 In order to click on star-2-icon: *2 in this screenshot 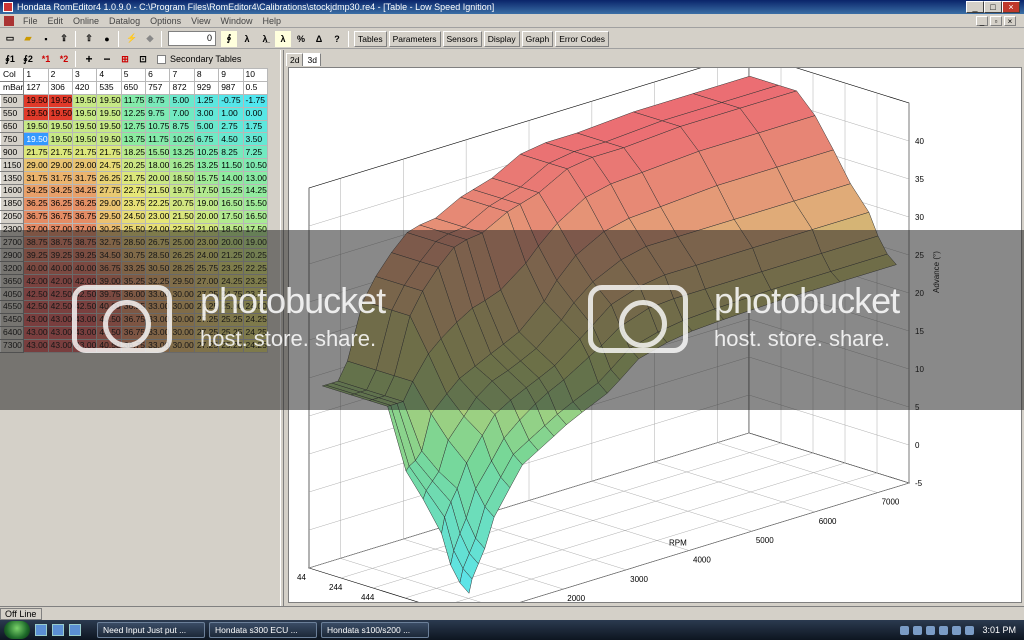, I will do `click(64, 59)`.